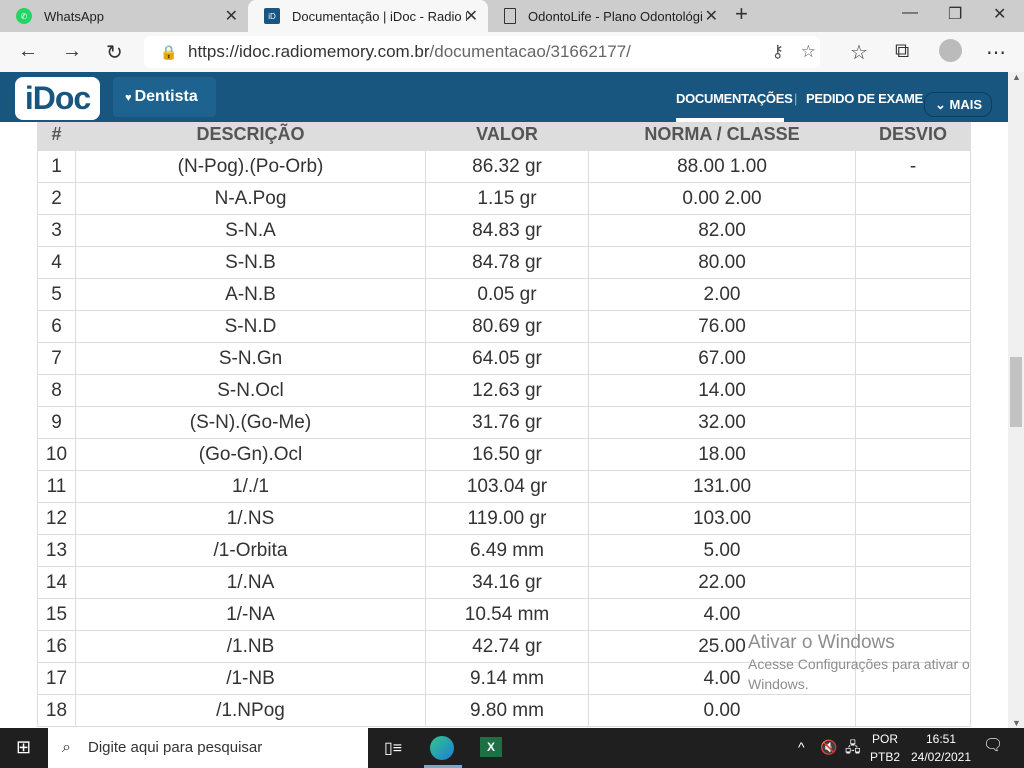 The image size is (1024, 768). I want to click on table-row: 12 1/.NS 119.00 gr 103.00, so click(504, 518).